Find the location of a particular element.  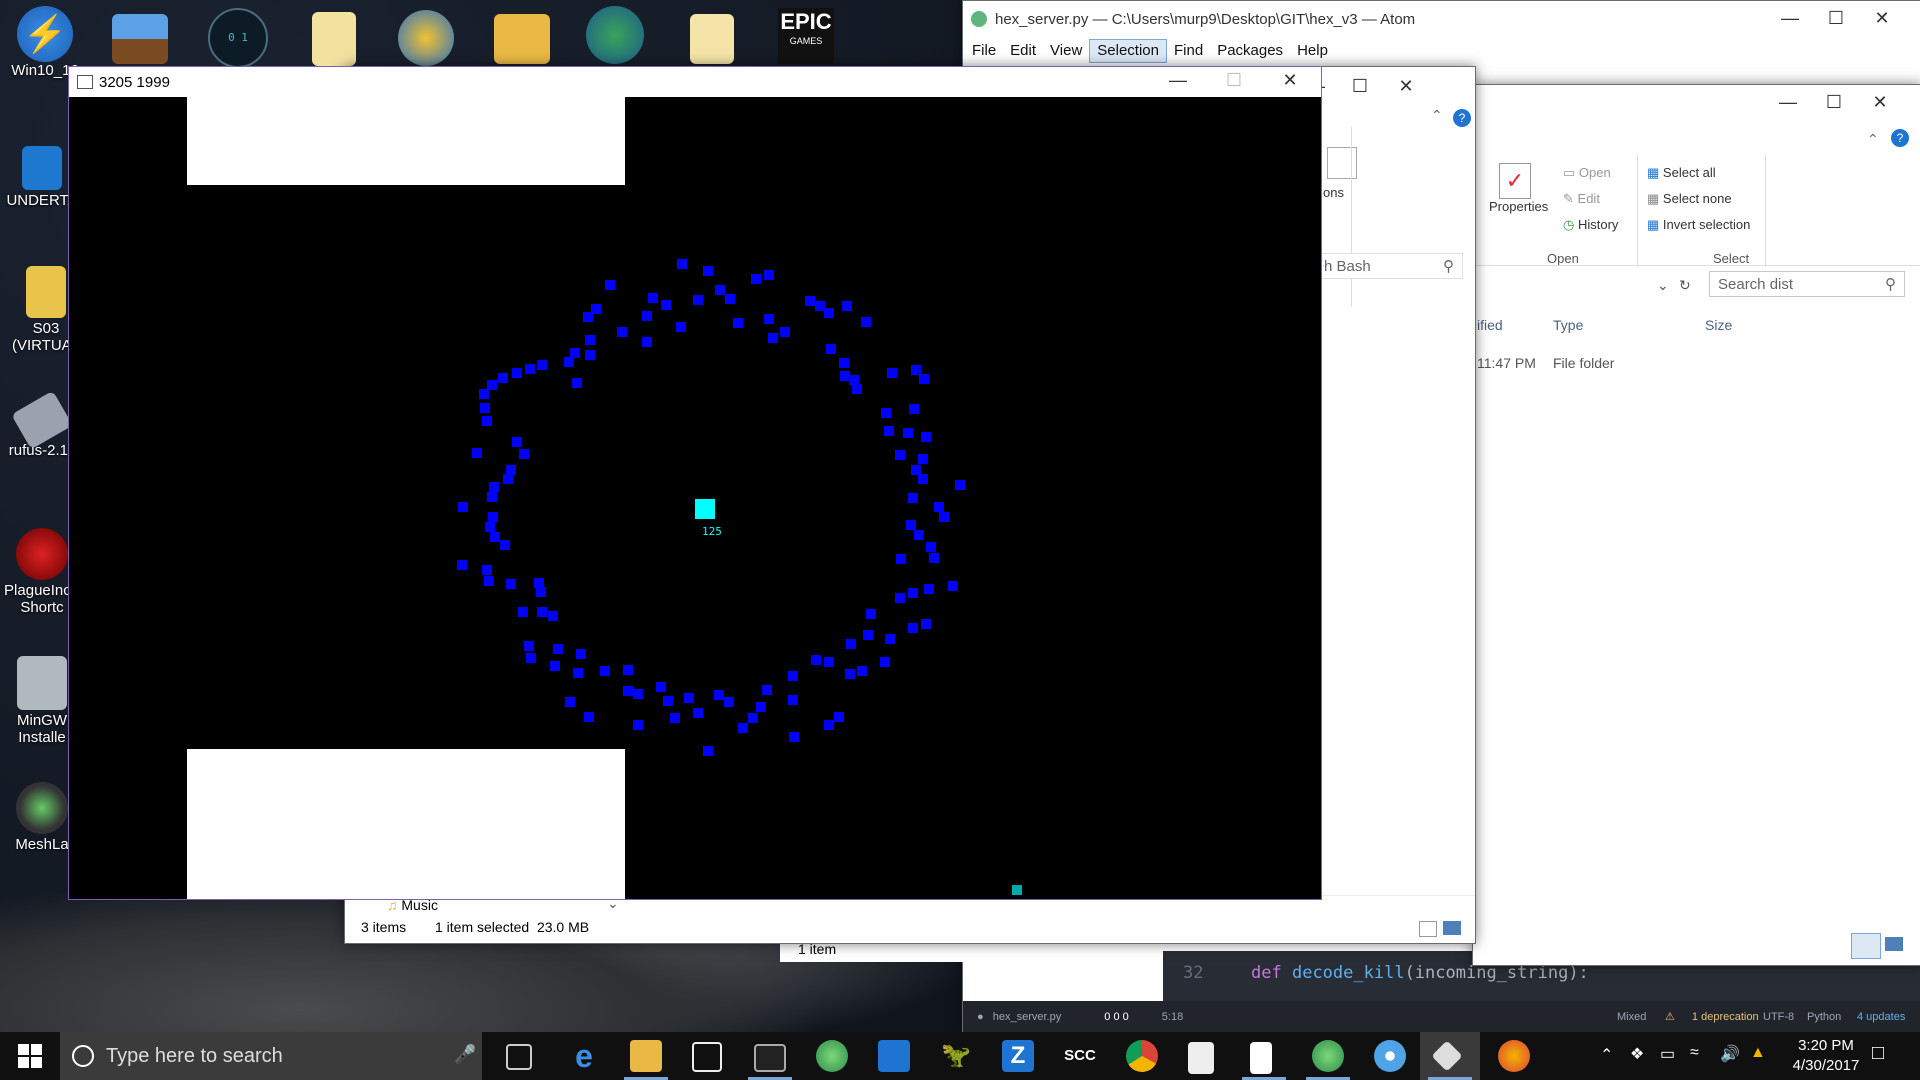

chevron-up-icon: ⌃ is located at coordinates (1606, 1055).